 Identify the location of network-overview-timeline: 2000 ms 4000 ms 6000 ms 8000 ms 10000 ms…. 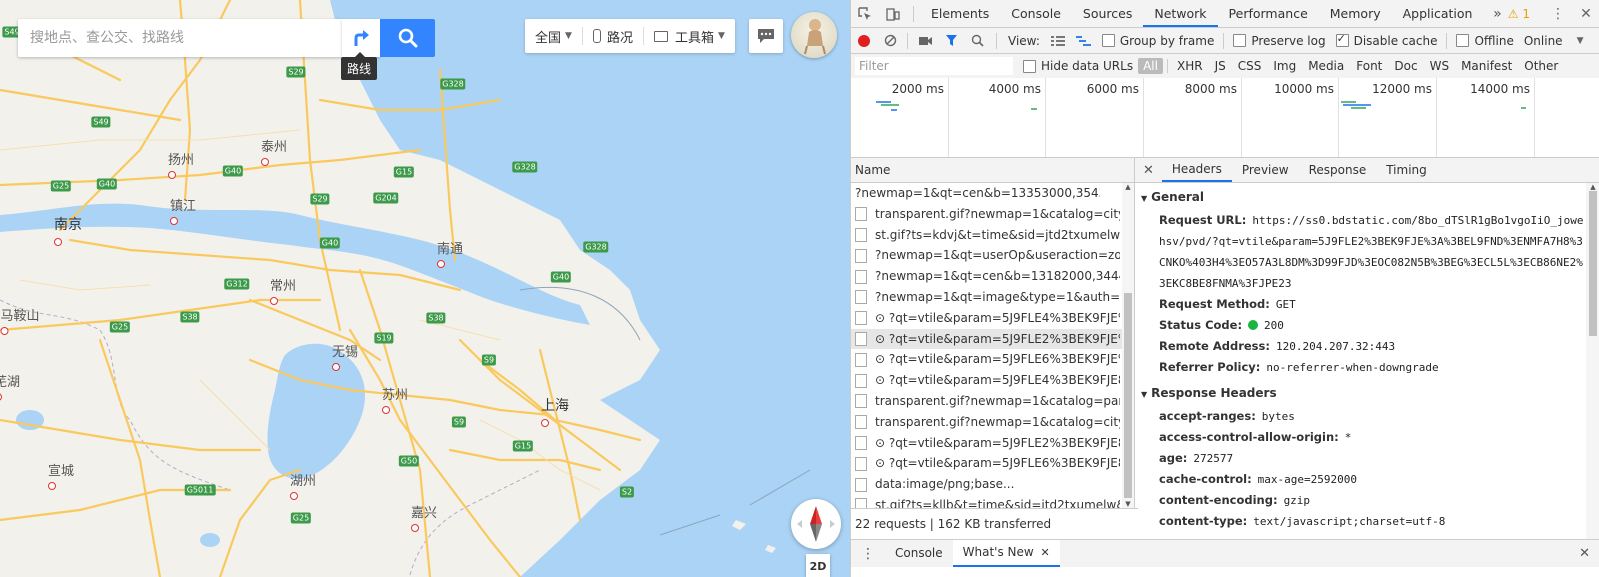
(1225, 118).